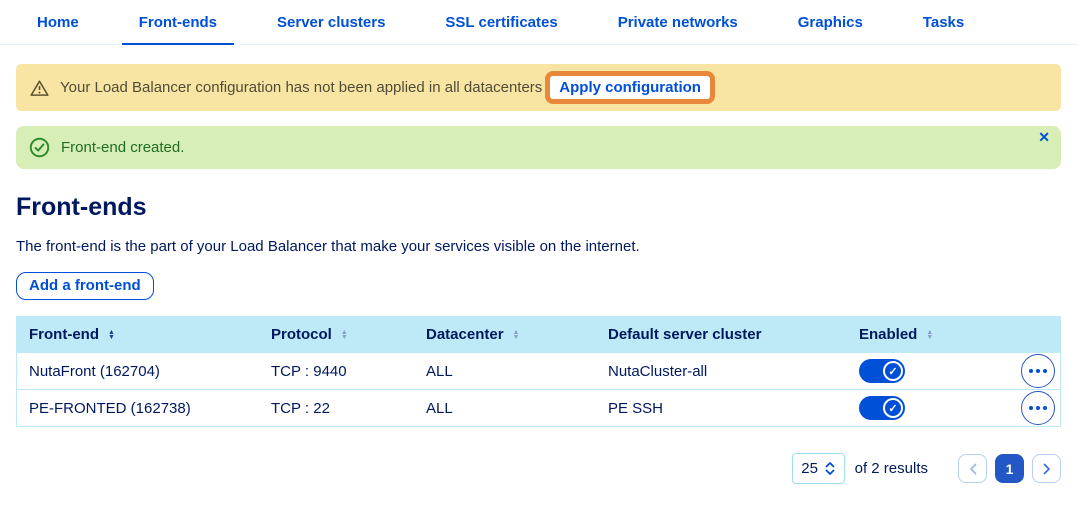  Describe the element at coordinates (331, 22) in the screenshot. I see `tab-server-clusters: Server clusters` at that location.